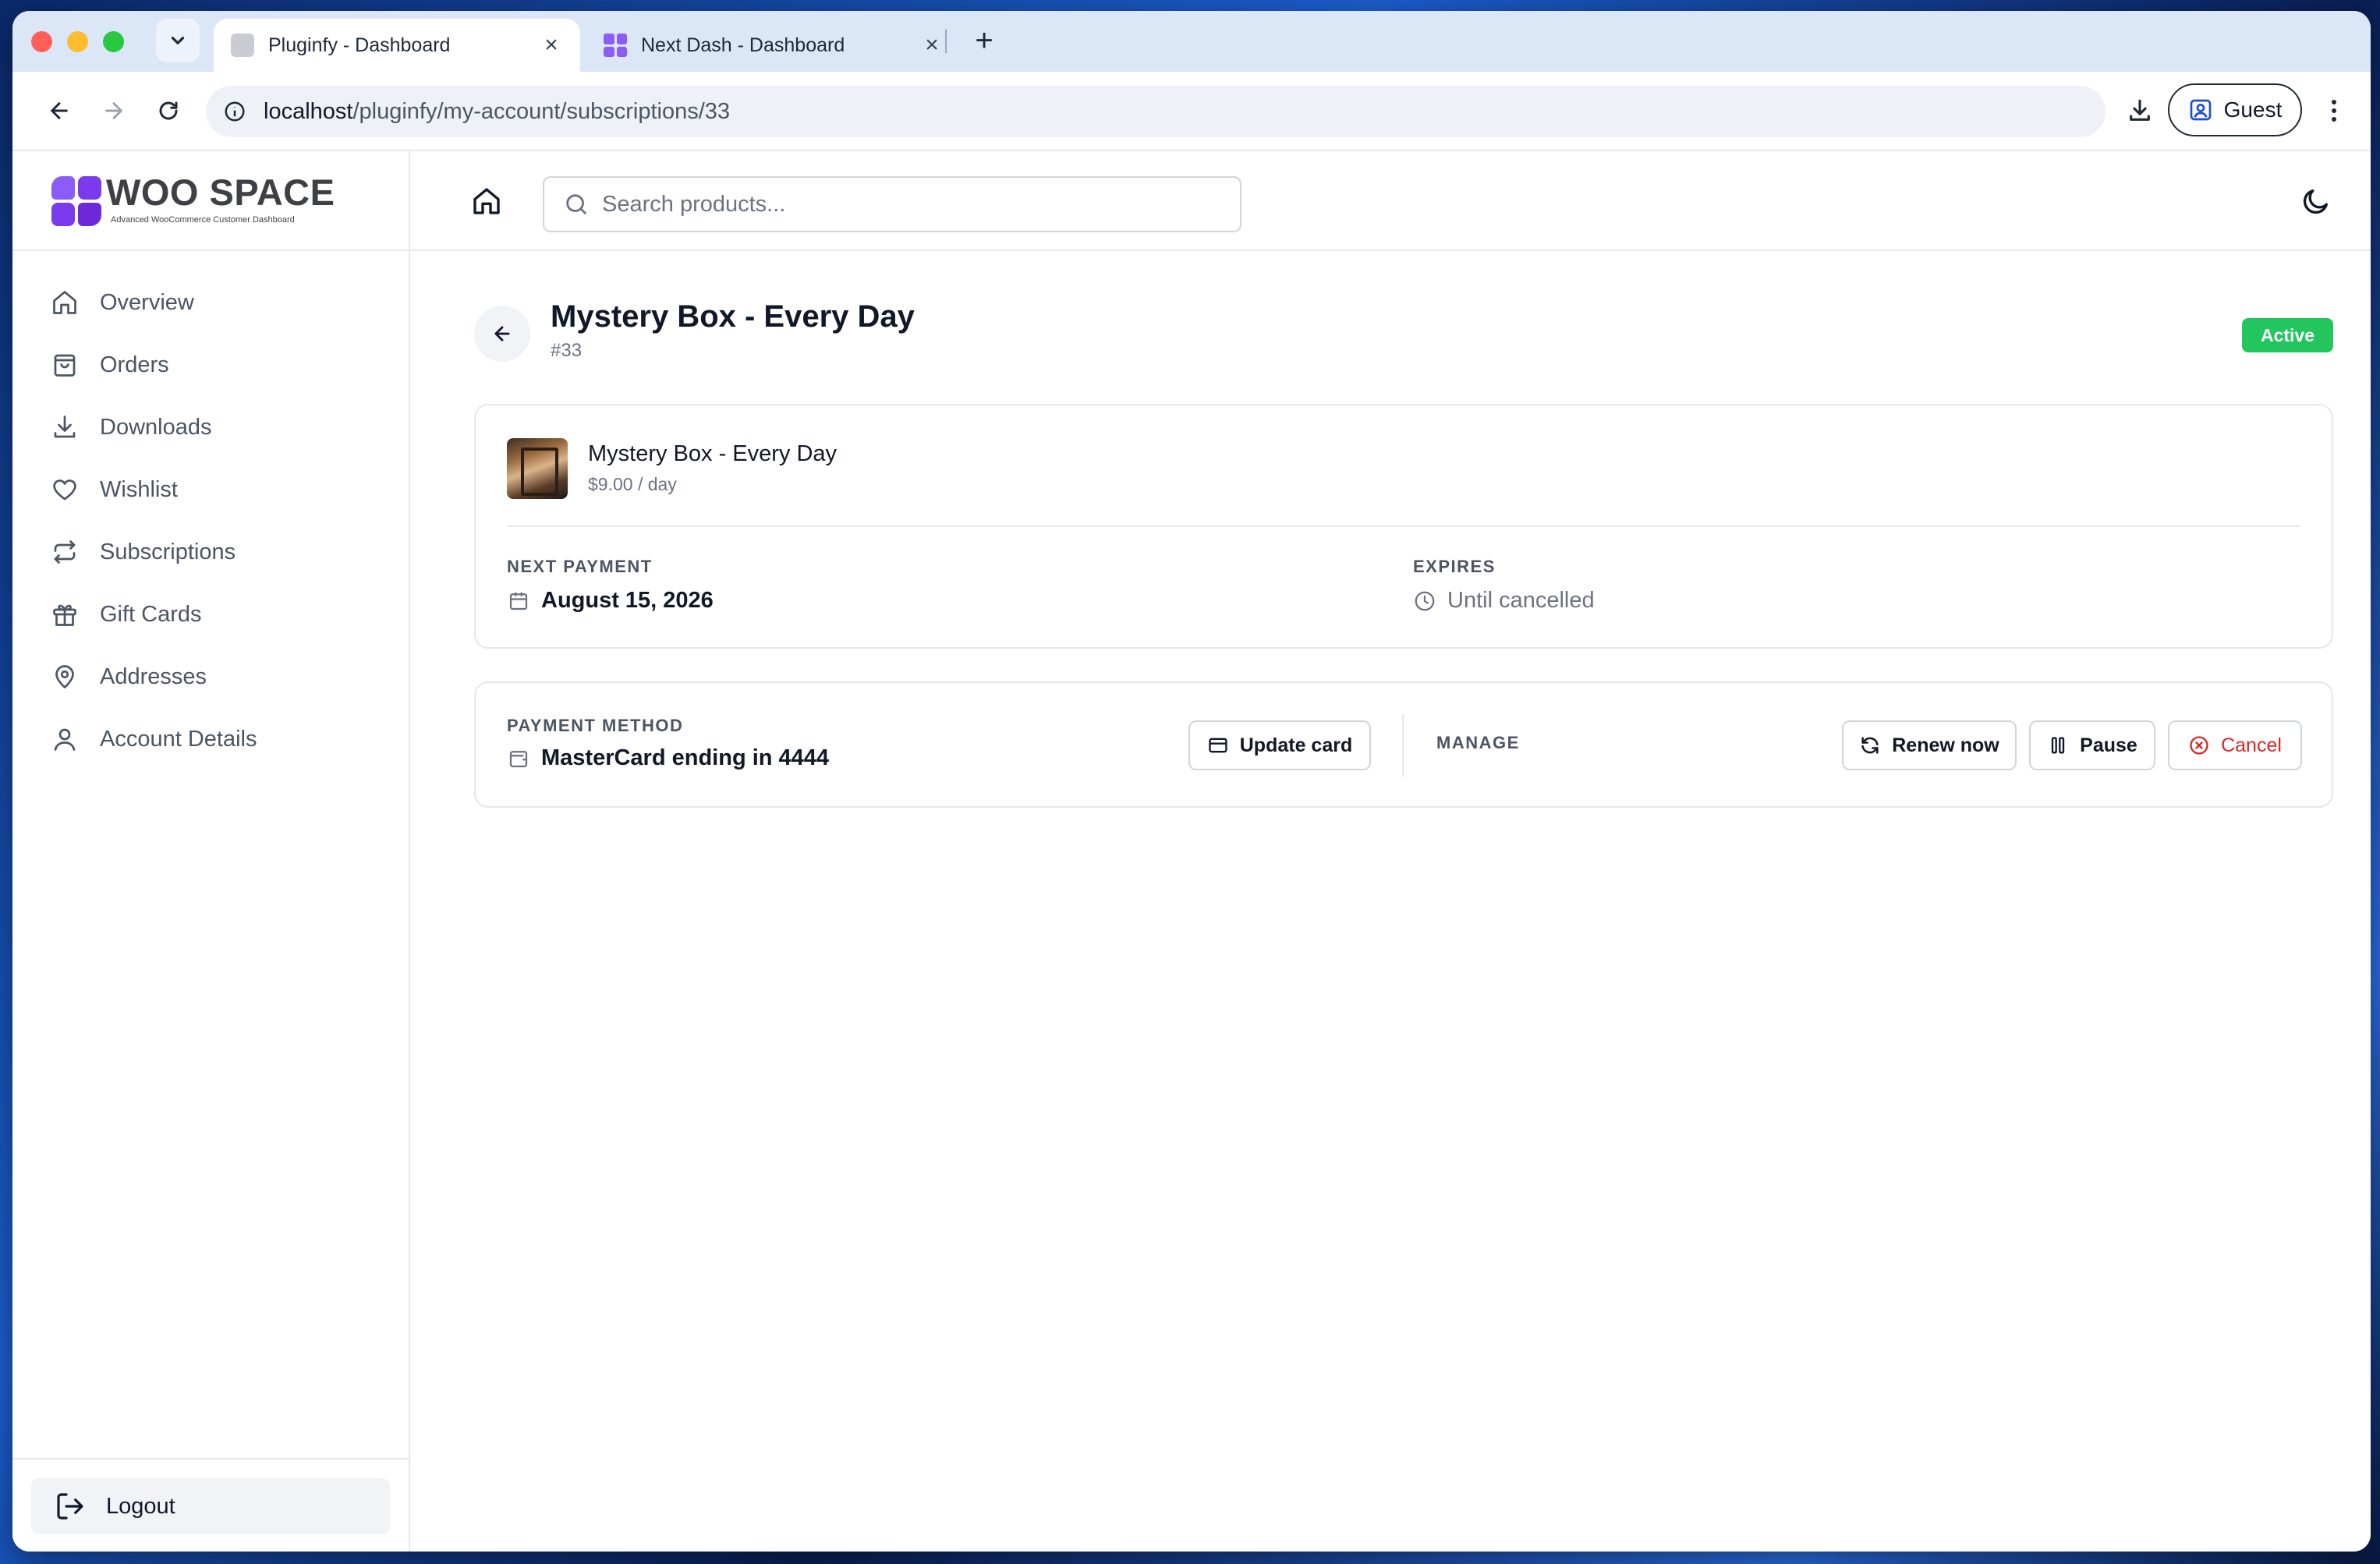 The width and height of the screenshot is (2380, 1564). What do you see at coordinates (1218, 745) in the screenshot?
I see `credit-card-icon` at bounding box center [1218, 745].